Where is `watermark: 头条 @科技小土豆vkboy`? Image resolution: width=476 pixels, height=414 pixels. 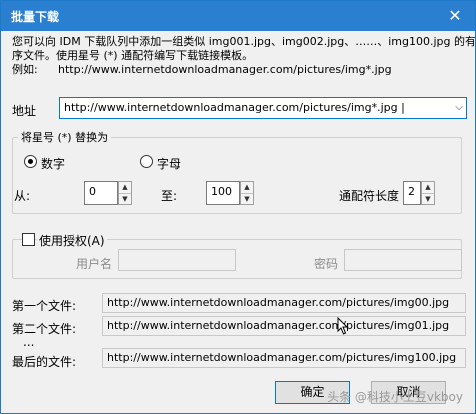
watermark: 头条 @科技小土豆vkboy is located at coordinates (395, 397).